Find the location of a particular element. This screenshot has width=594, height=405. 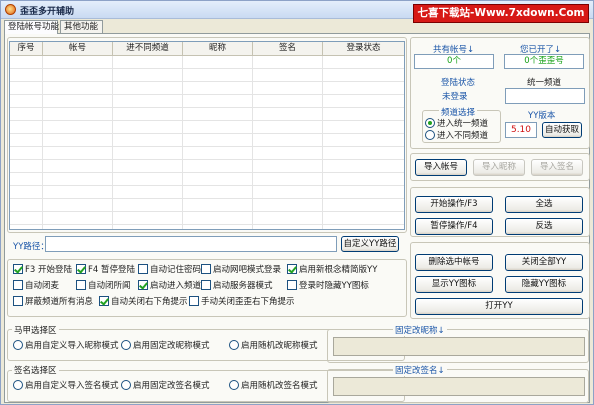

sign-title: 签名选择区 is located at coordinates (35, 370).